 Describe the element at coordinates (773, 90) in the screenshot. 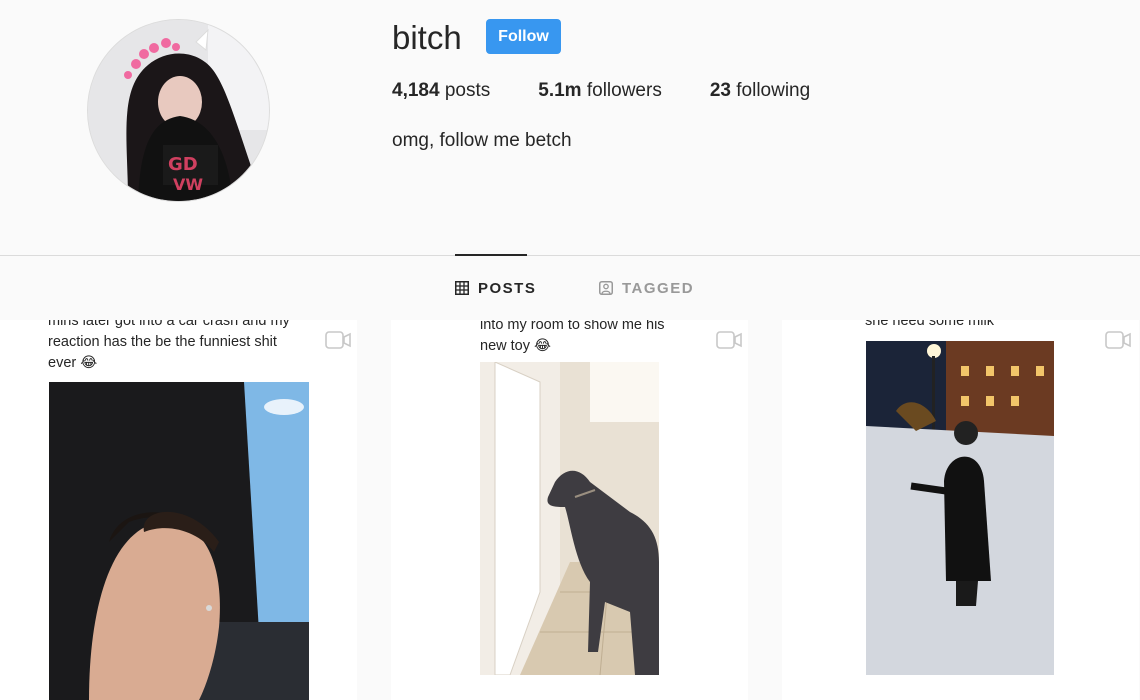

I see `following-label: following` at that location.